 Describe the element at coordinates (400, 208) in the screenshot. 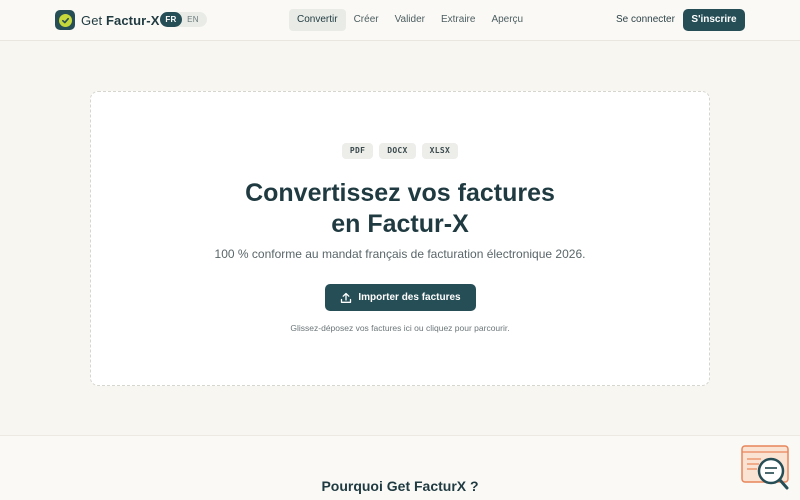

I see `hero-title: Convertissez vos factures en Factur-X` at that location.